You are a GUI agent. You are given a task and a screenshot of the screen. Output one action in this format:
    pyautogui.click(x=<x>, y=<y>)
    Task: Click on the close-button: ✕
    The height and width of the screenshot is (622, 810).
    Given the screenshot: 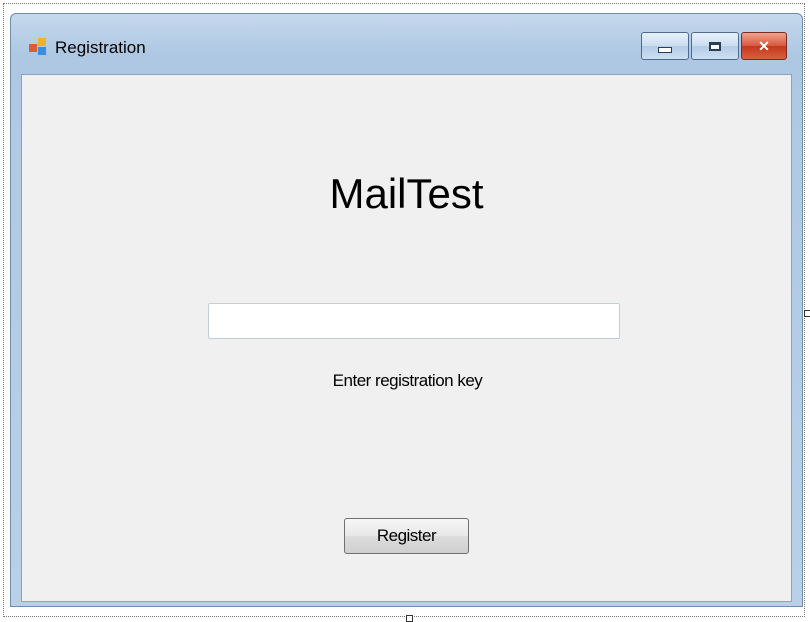 What is the action you would take?
    pyautogui.click(x=764, y=46)
    